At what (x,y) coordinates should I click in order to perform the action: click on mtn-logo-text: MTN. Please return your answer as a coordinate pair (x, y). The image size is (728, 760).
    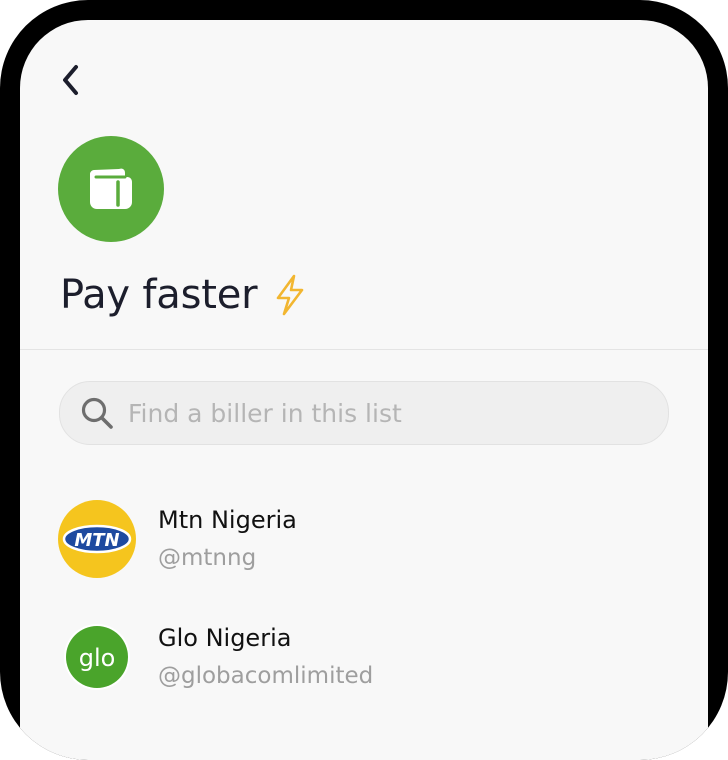
    Looking at the image, I should click on (96, 540).